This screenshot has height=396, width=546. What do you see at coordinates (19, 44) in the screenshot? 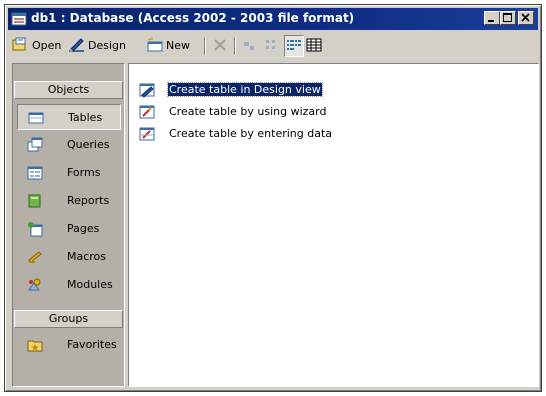
I see `open-icon` at bounding box center [19, 44].